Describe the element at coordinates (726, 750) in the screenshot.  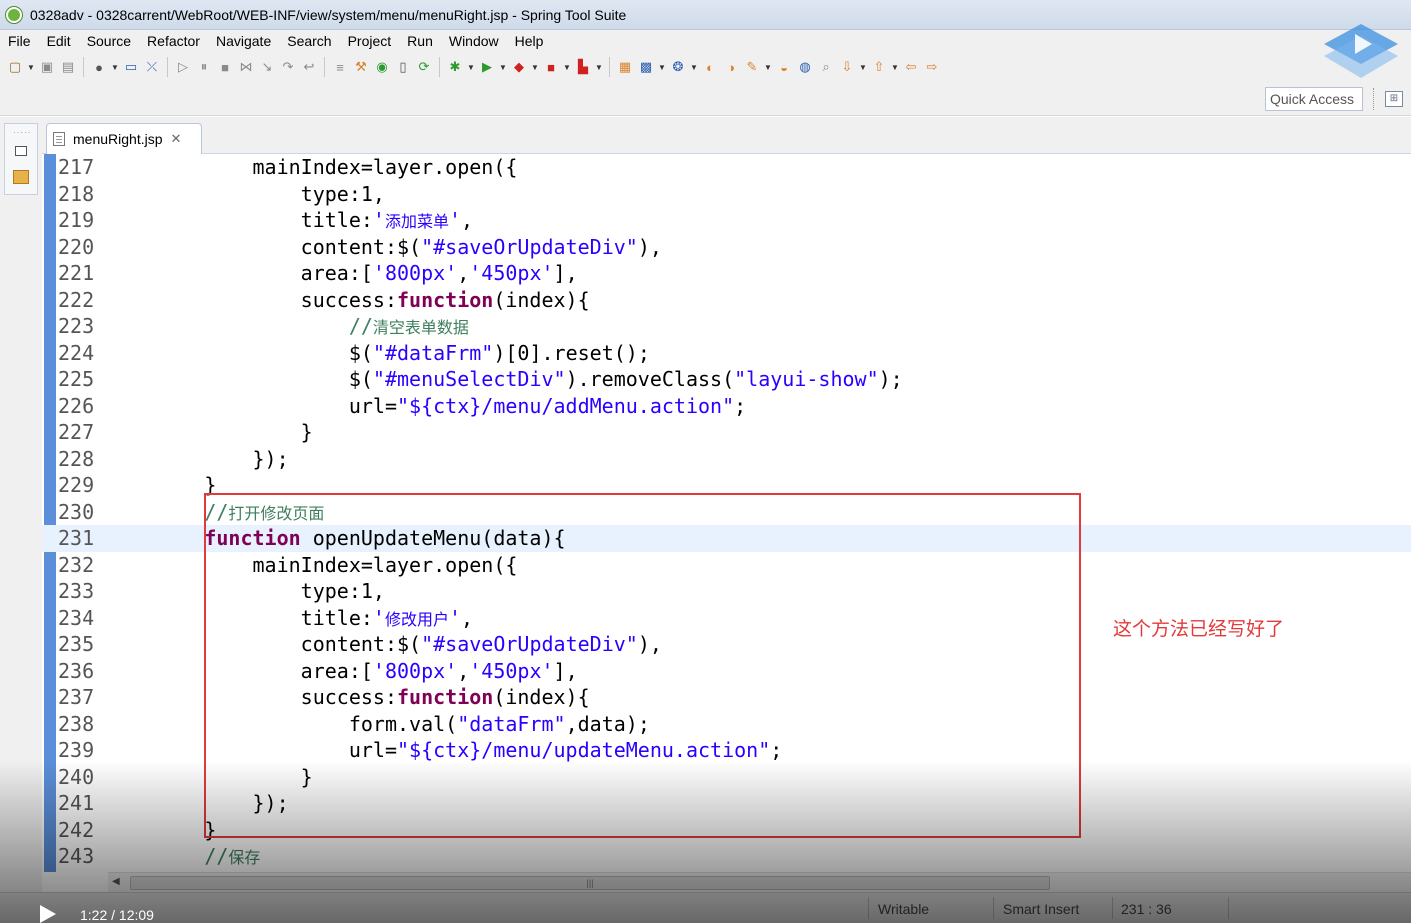
I see `code-line: 239 url="${ctx}/menu/updateMenu.action";` at that location.